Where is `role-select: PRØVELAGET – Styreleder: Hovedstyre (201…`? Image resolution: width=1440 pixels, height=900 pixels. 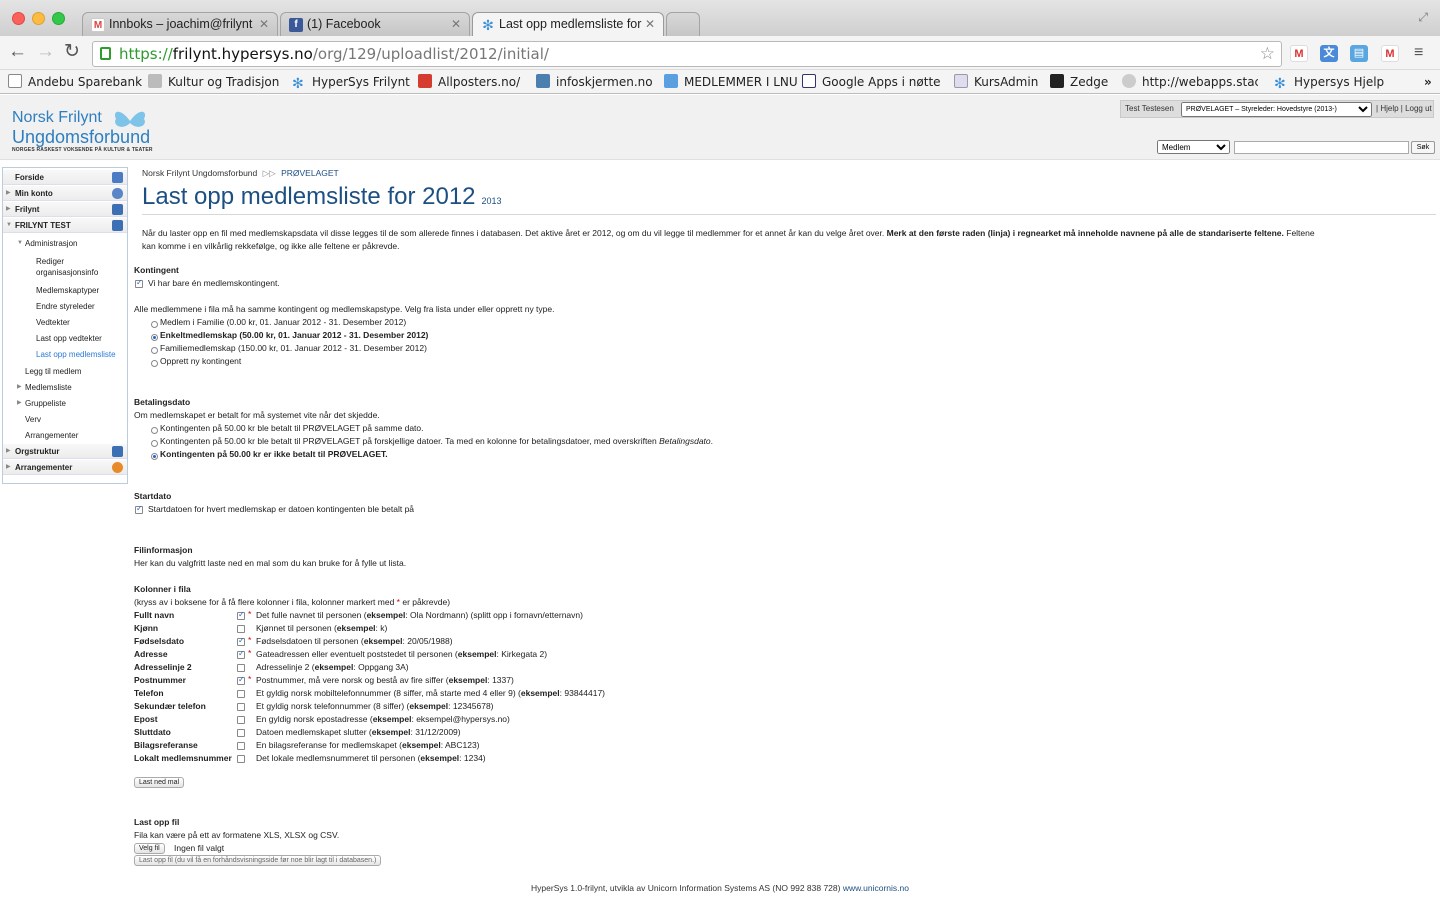
role-select: PRØVELAGET – Styreleder: Hovedstyre (201… is located at coordinates (1276, 109).